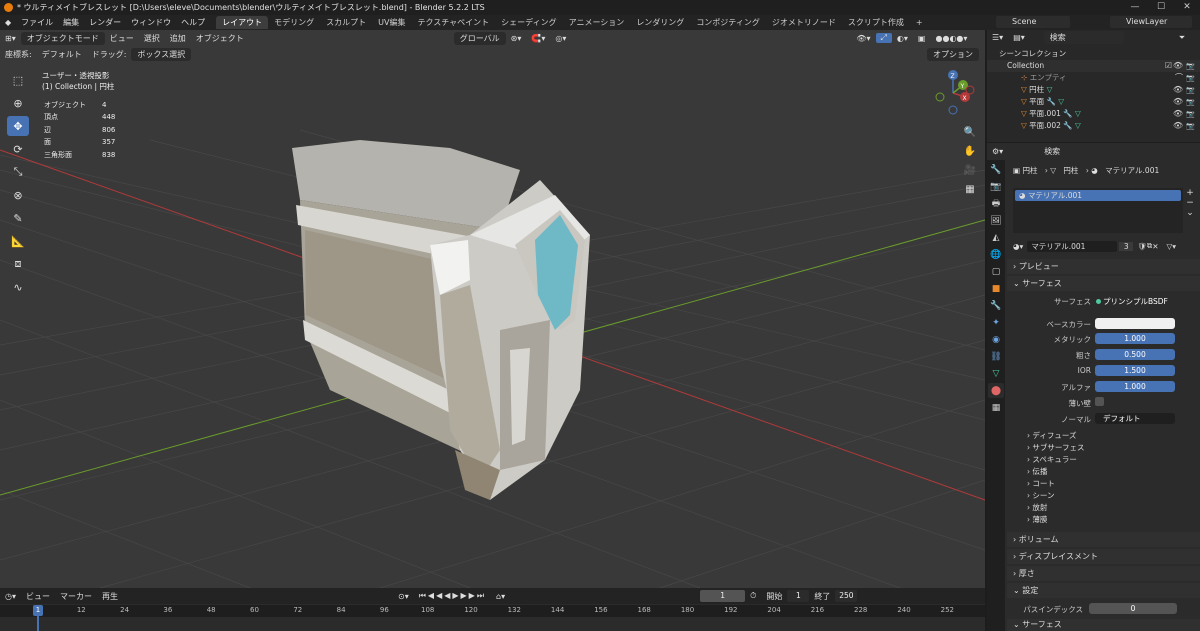 The height and width of the screenshot is (631, 1200). I want to click on stopwatch-icon: ⏱, so click(753, 596).